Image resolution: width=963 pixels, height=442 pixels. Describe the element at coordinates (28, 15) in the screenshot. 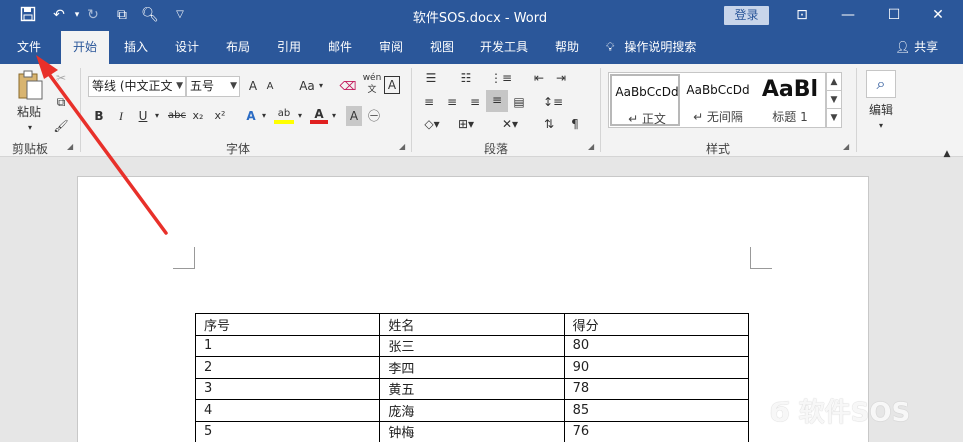

I see `save-icon` at that location.